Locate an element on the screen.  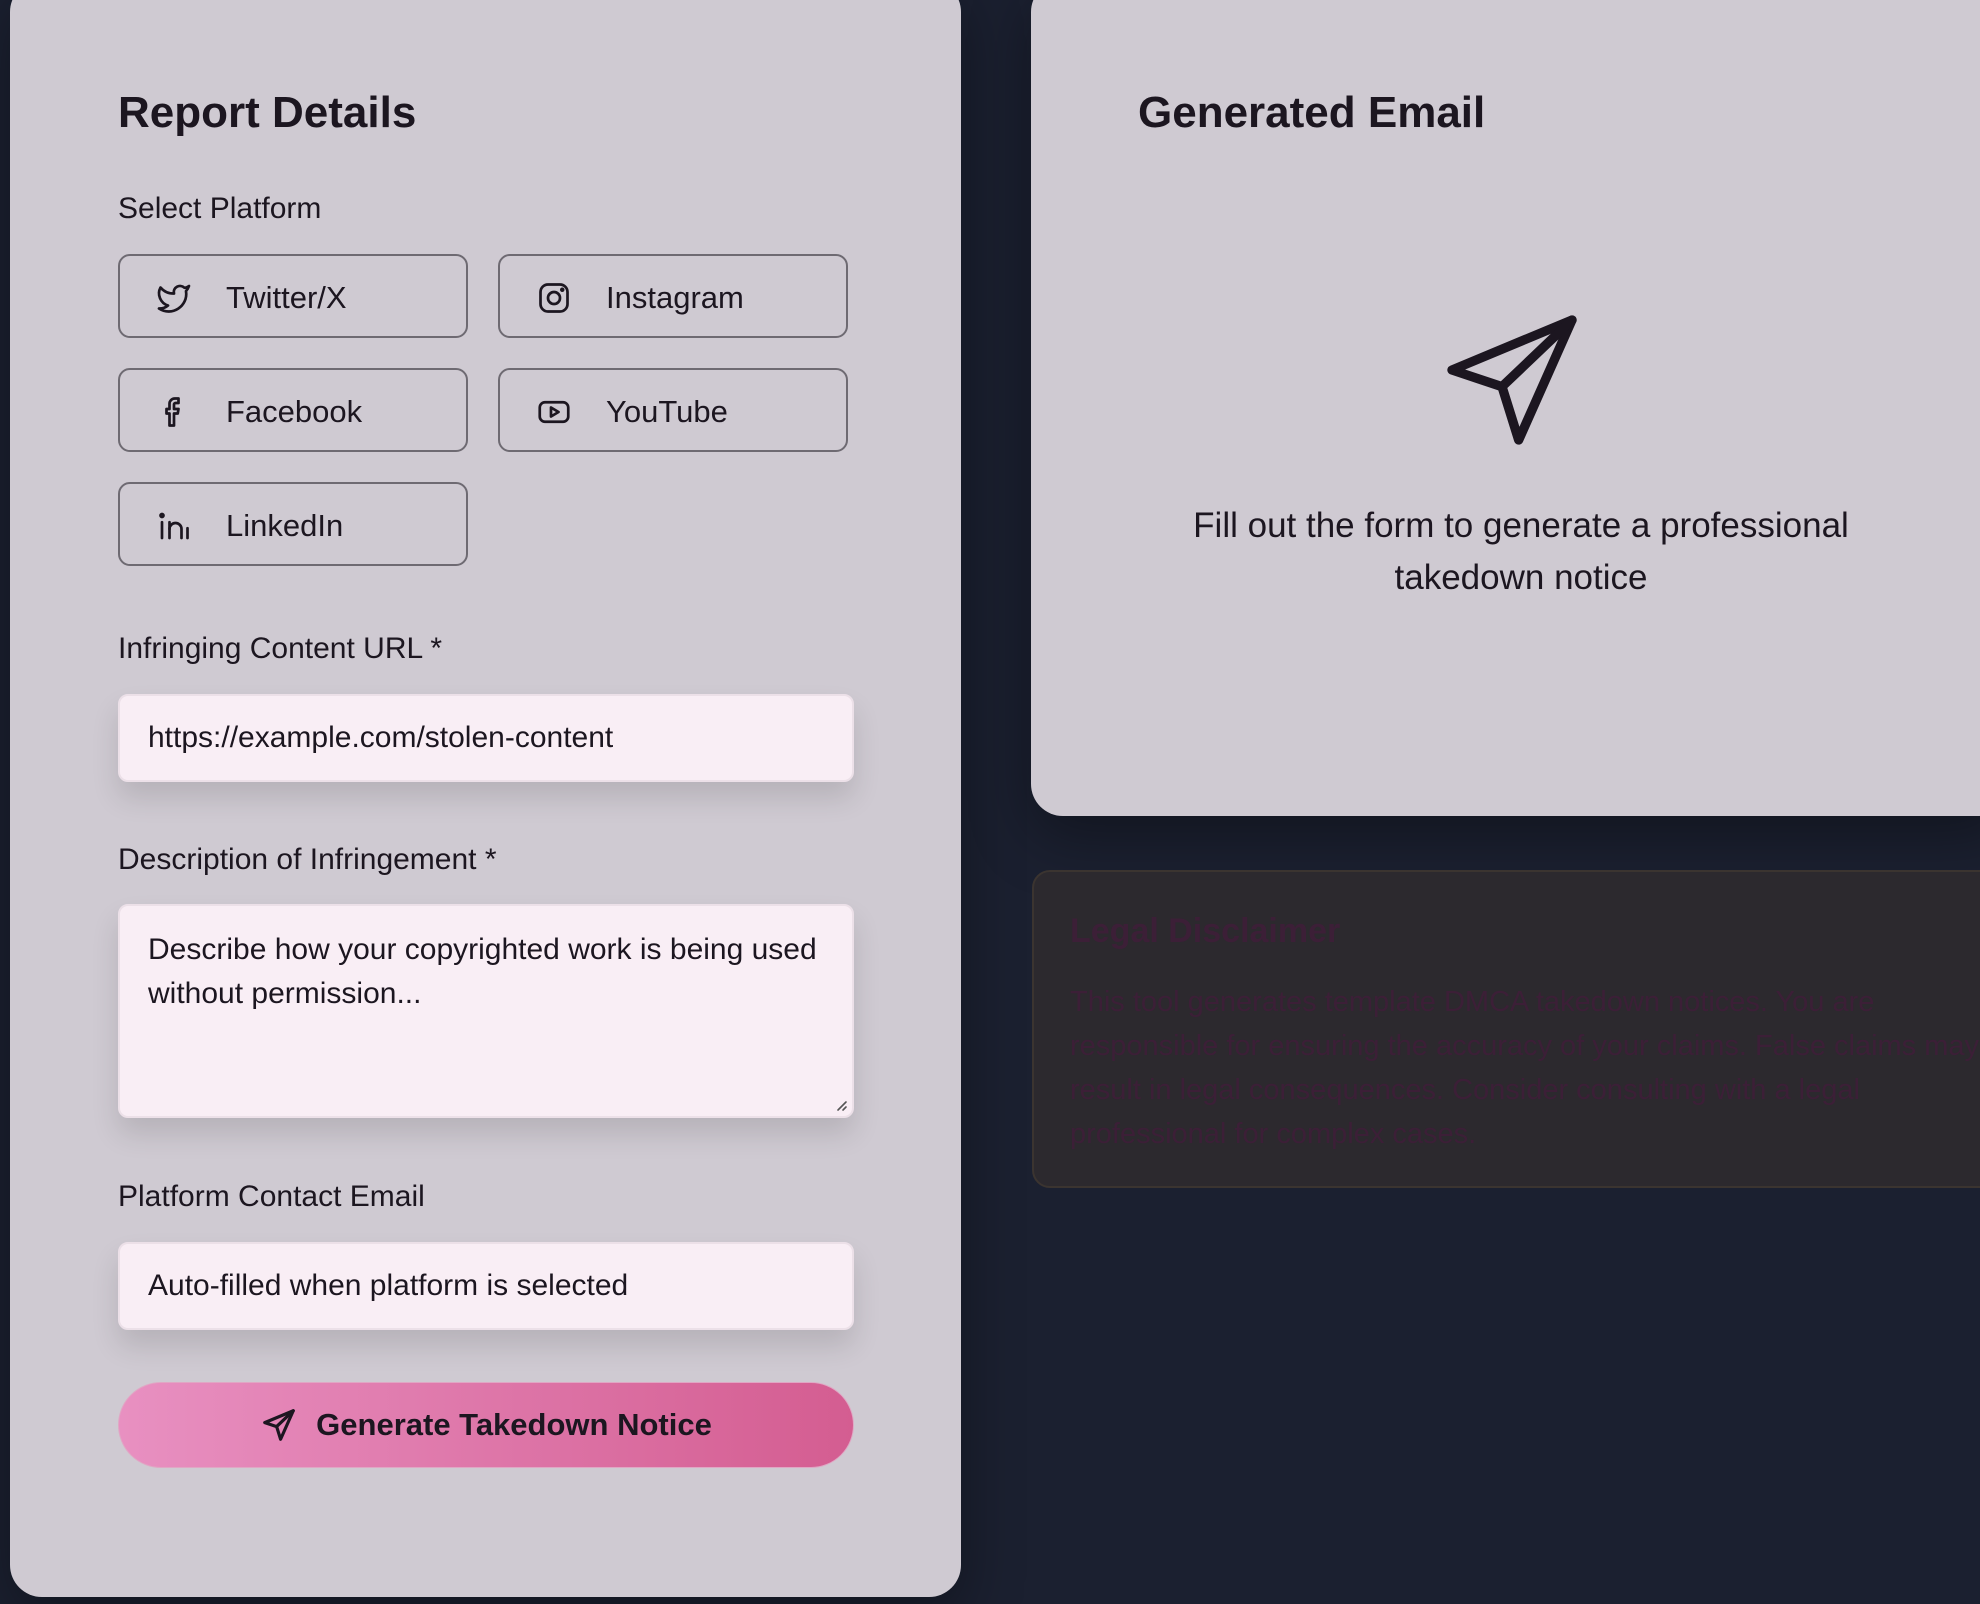
contact-email-label: Platform Contact Email is located at coordinates (271, 1196).